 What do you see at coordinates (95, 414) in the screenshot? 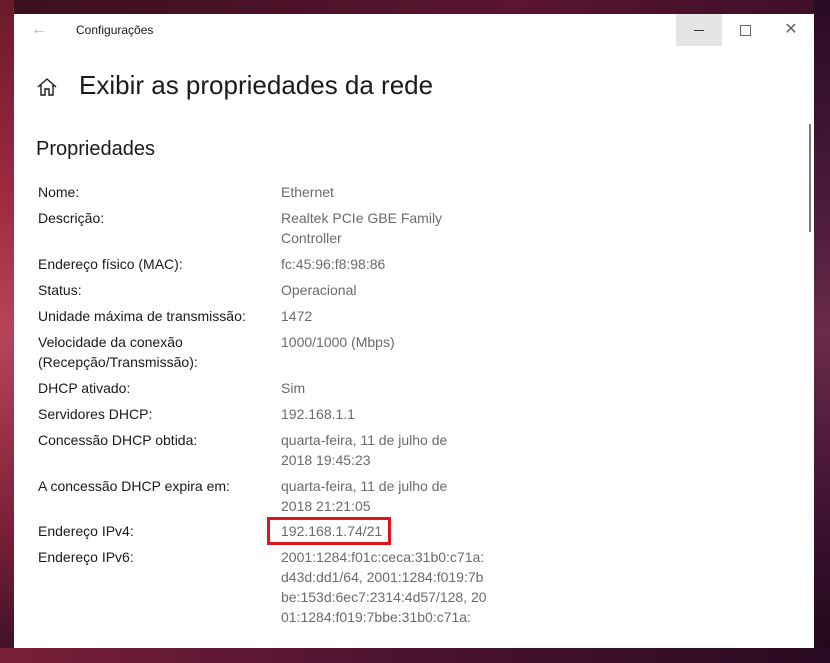
I see `property-label-dhcp-servers: Servidores DHCP:` at bounding box center [95, 414].